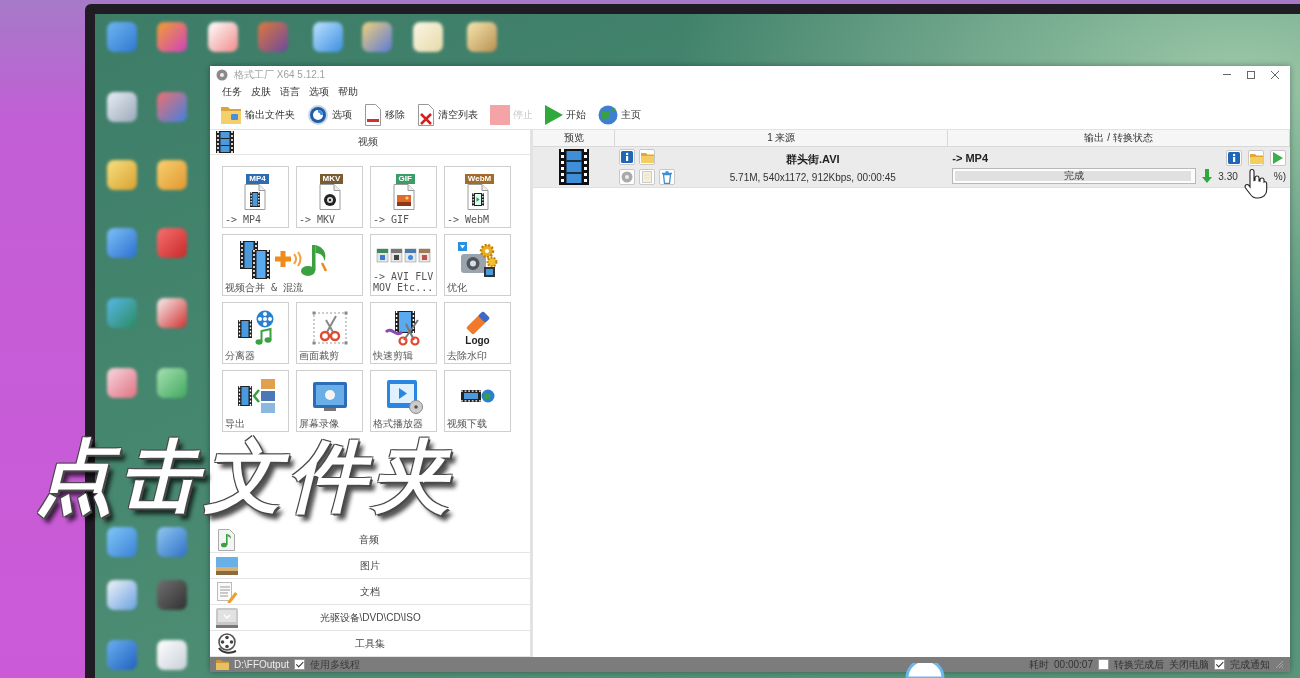 This screenshot has height=678, width=1300. Describe the element at coordinates (813, 159) in the screenshot. I see `file-name: 群头街.AVI` at that location.